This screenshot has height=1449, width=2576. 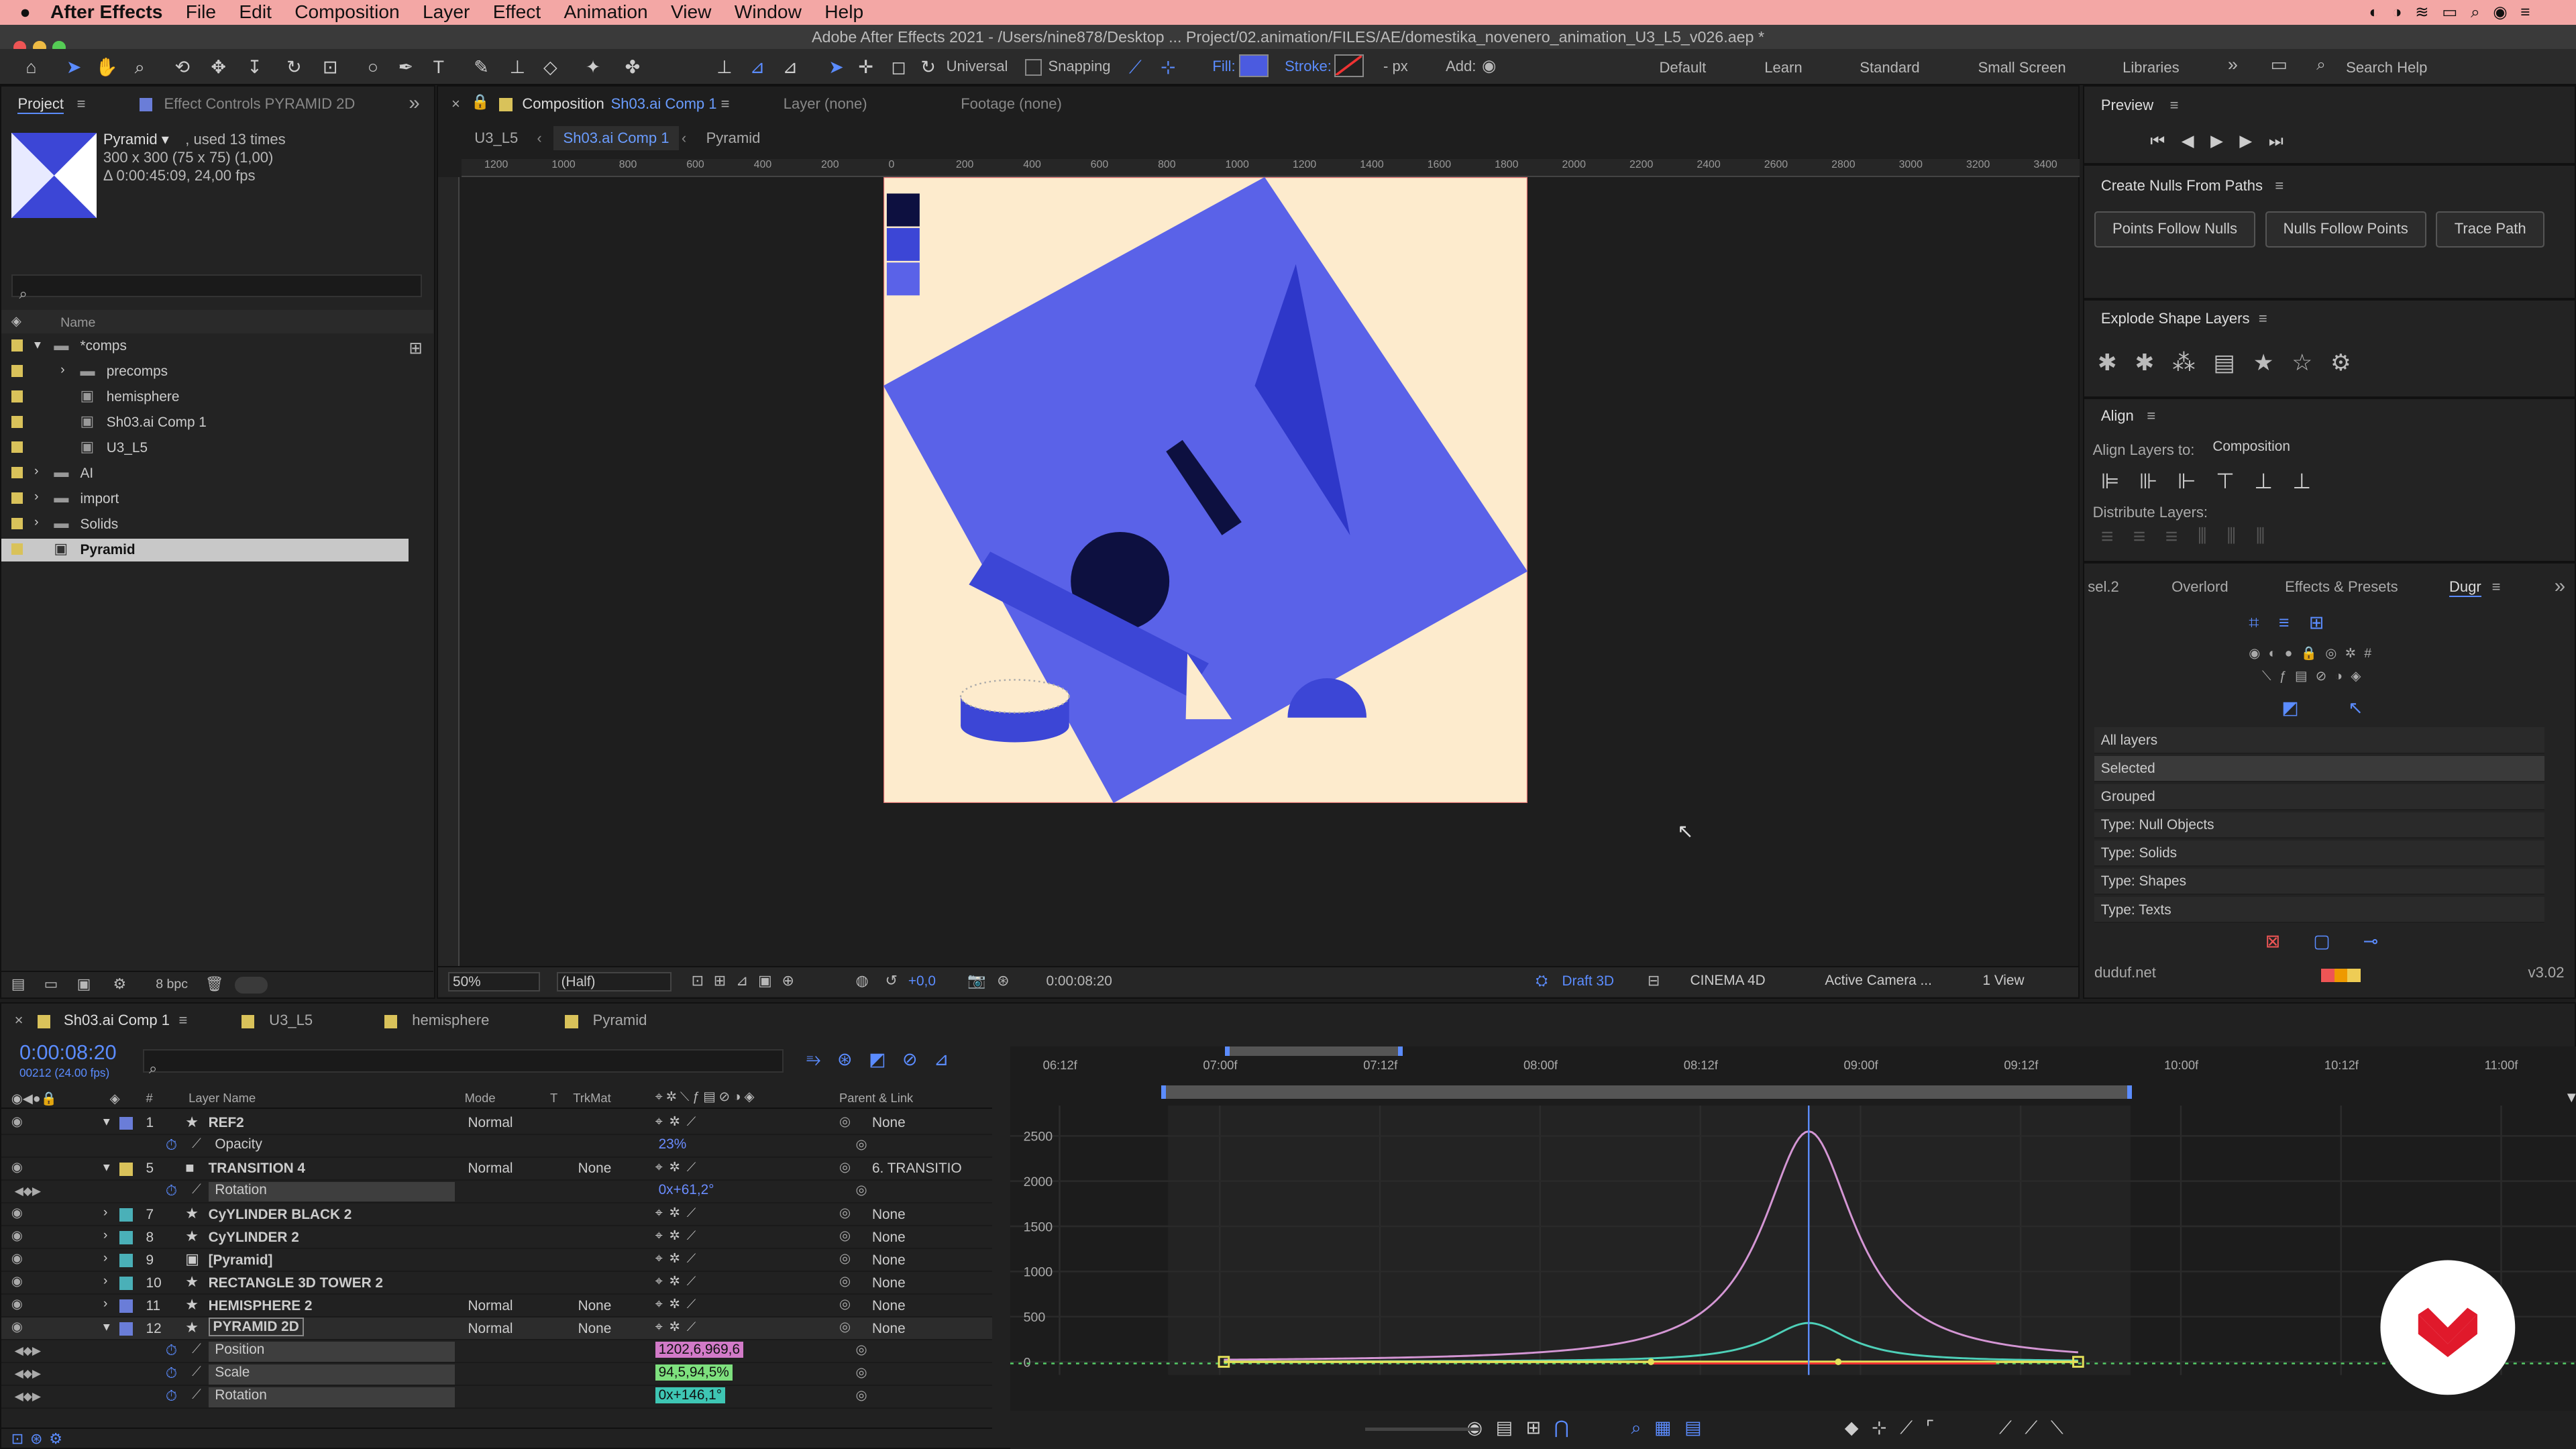 What do you see at coordinates (2151, 67) in the screenshot?
I see `workspace-libraries: Libraries` at bounding box center [2151, 67].